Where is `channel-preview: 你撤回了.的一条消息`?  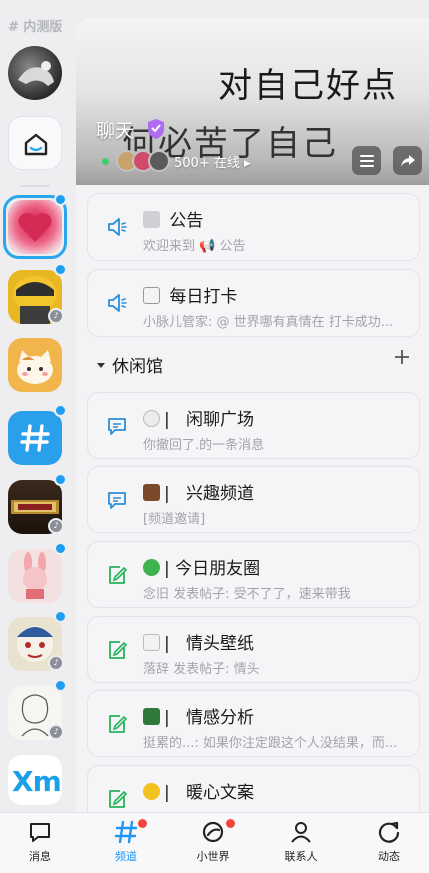 channel-preview: 你撤回了.的一条消息 is located at coordinates (204, 445).